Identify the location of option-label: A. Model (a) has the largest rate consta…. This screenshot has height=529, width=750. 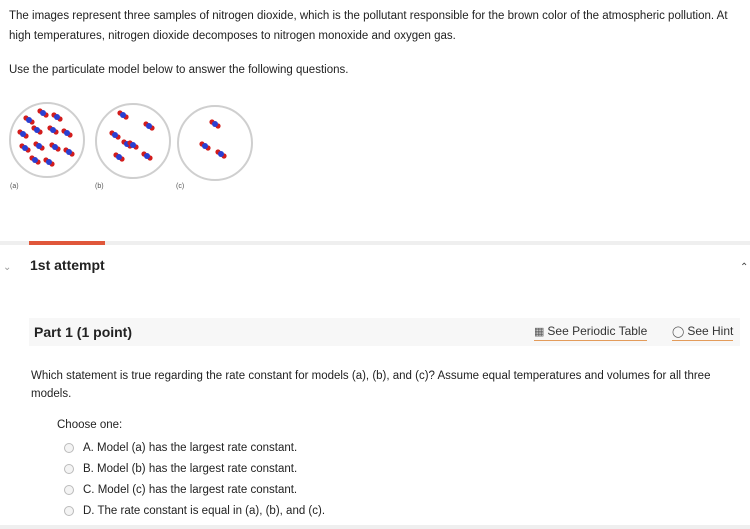
(190, 448).